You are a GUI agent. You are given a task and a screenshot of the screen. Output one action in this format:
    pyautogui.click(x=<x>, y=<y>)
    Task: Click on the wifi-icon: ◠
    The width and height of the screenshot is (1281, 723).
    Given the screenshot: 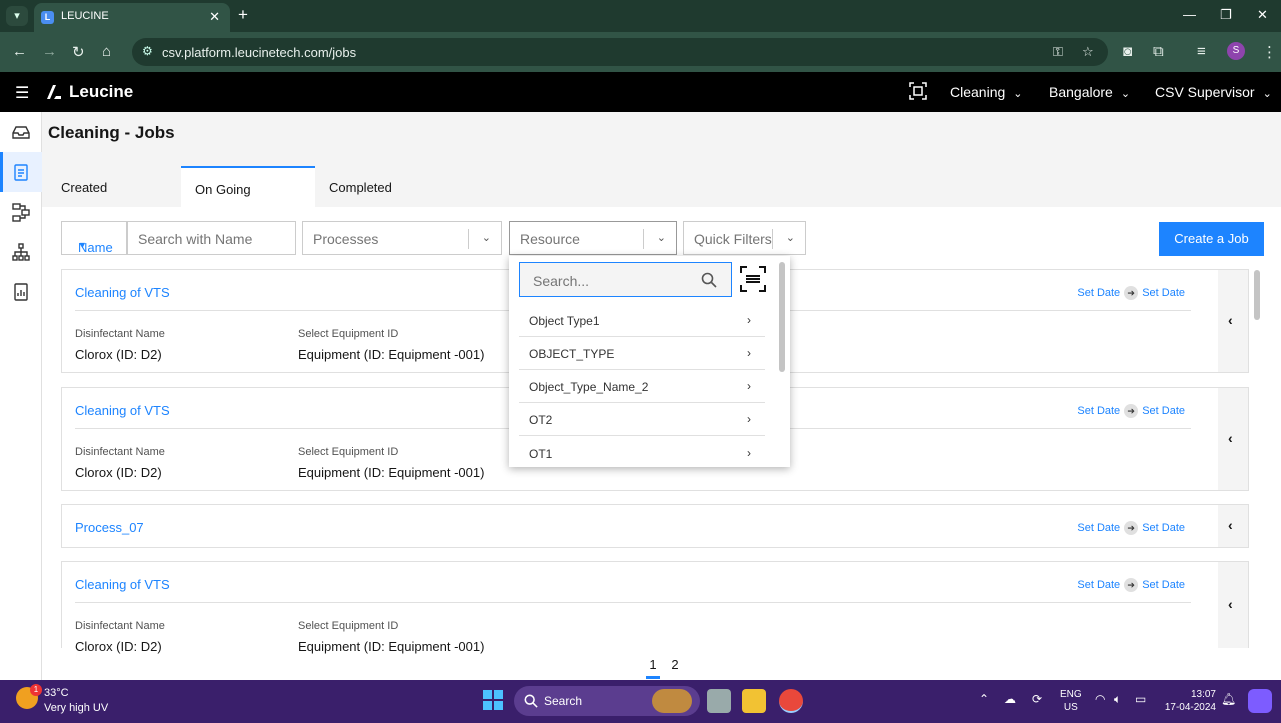 What is the action you would take?
    pyautogui.click(x=1100, y=699)
    